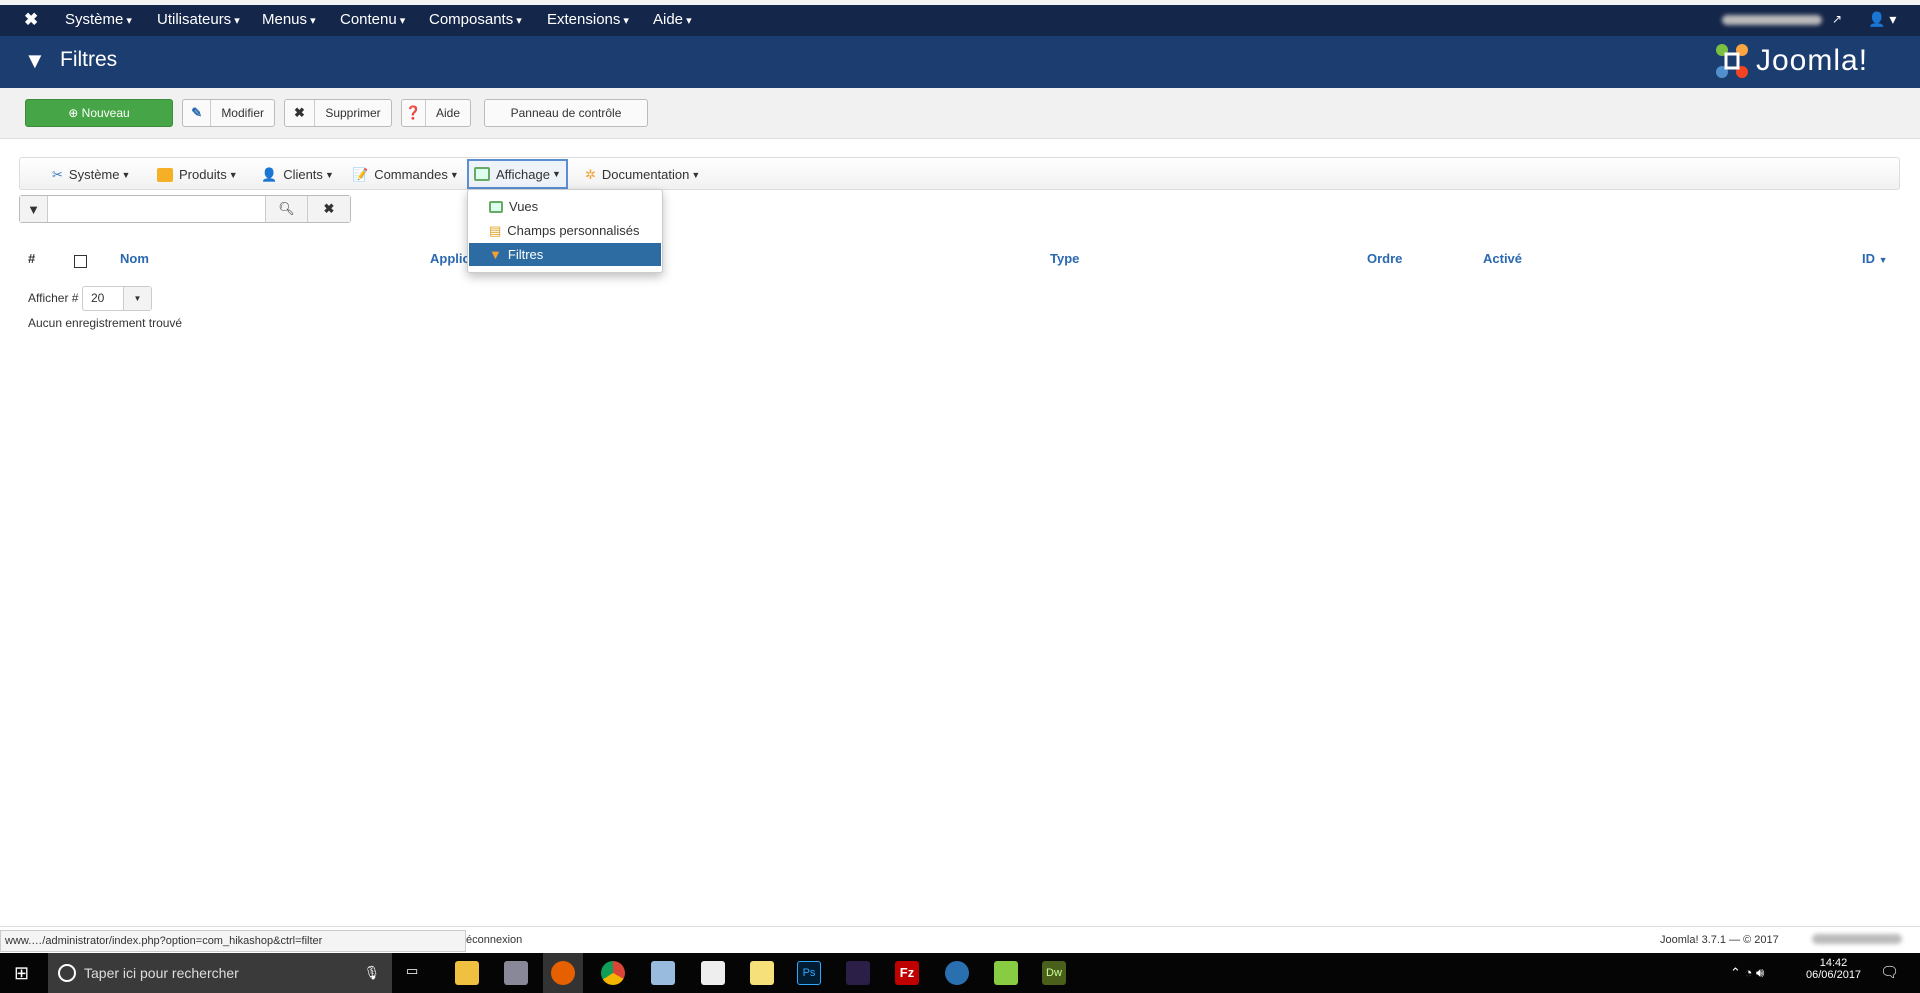 The height and width of the screenshot is (993, 1920). Describe the element at coordinates (588, 19) in the screenshot. I see `nav-extensions: Extensions` at that location.